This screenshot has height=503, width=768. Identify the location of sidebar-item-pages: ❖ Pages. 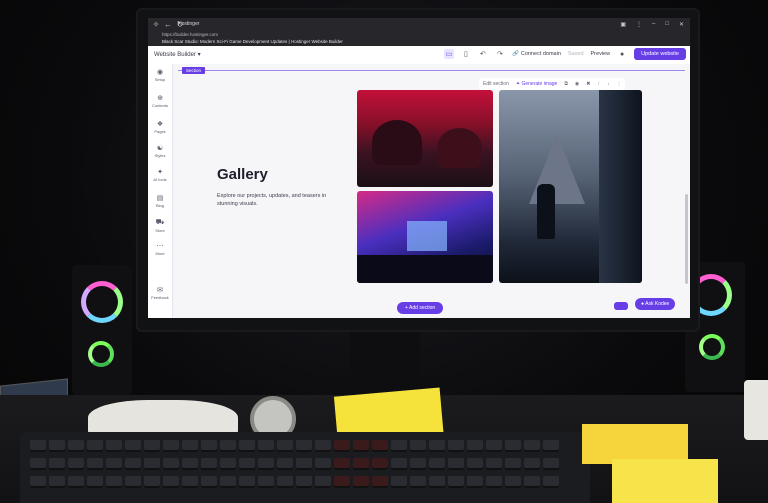
(160, 127).